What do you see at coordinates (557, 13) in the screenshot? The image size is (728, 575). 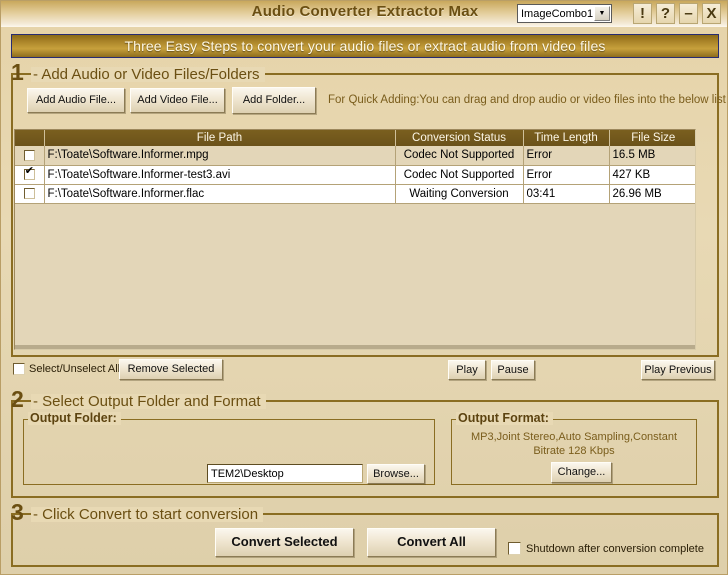 I see `image-combo-value: ImageCombo1` at bounding box center [557, 13].